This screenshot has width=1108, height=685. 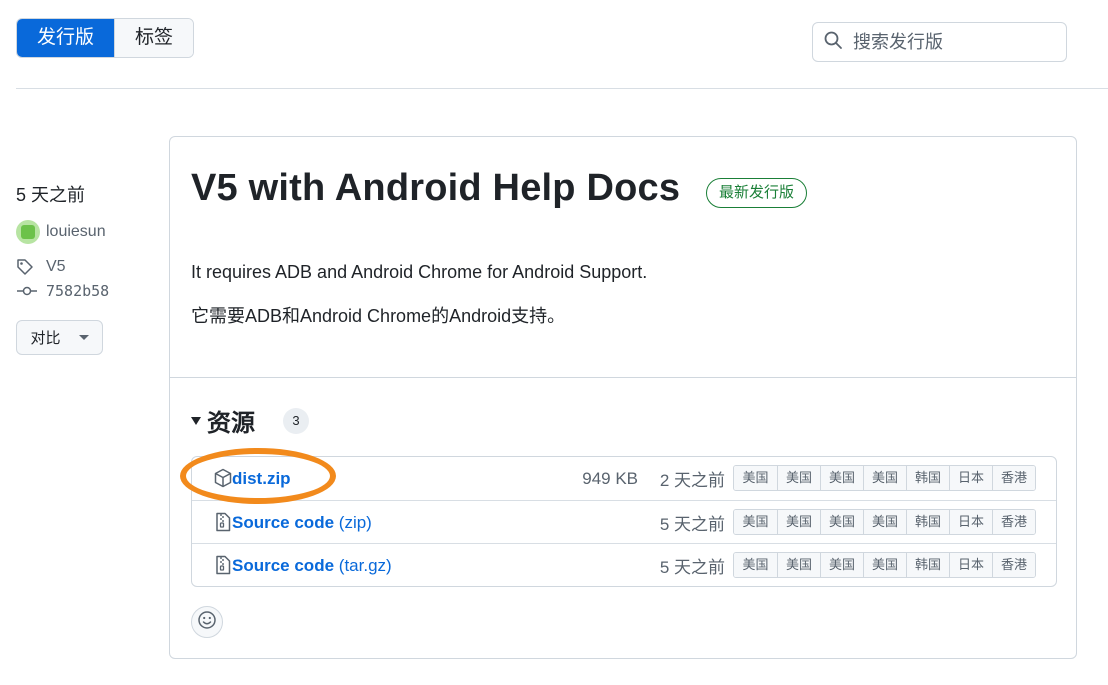 What do you see at coordinates (953, 42) in the screenshot?
I see `search-input` at bounding box center [953, 42].